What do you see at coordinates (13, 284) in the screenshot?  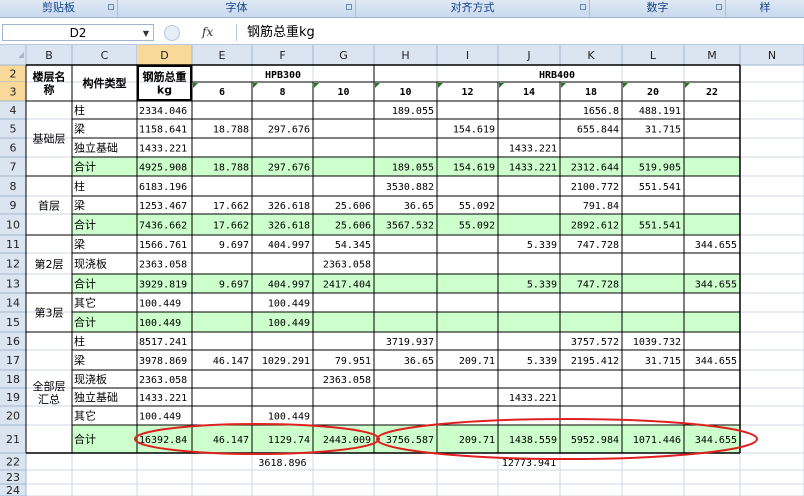 I see `row-header-13: 13` at bounding box center [13, 284].